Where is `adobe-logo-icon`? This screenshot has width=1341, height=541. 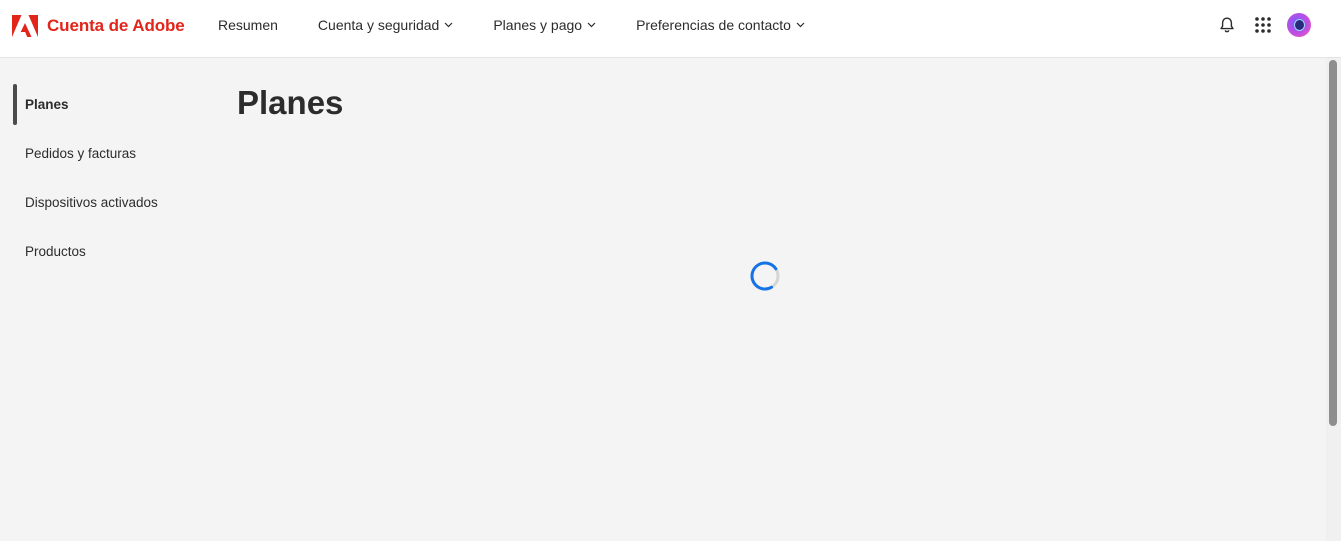
adobe-logo-icon is located at coordinates (25, 26).